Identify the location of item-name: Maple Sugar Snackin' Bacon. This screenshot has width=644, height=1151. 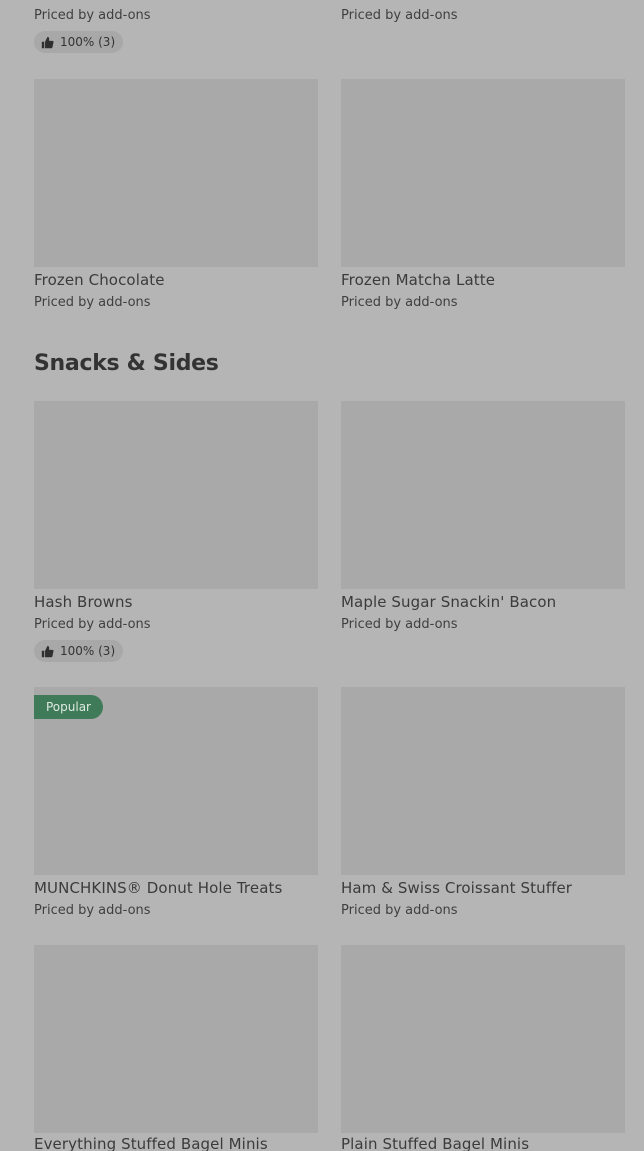
(449, 602).